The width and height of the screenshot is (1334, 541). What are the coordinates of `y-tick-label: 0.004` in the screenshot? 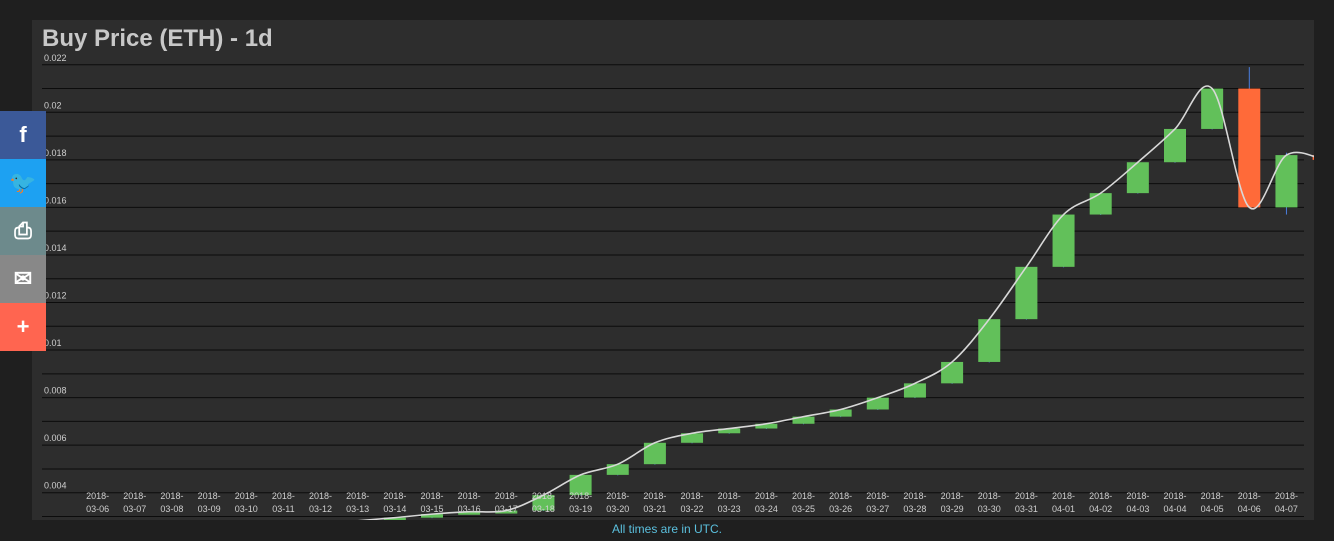 It's located at (55, 486).